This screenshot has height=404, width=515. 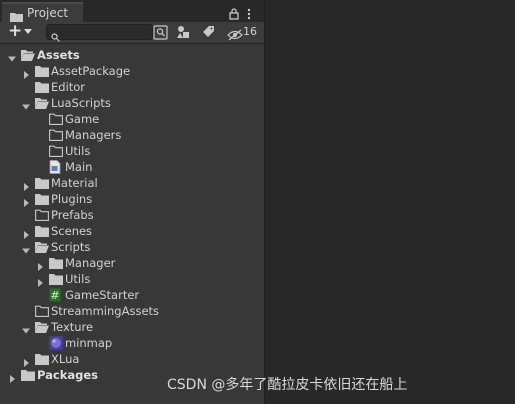 I want to click on tree-item-label: Managers, so click(x=93, y=135).